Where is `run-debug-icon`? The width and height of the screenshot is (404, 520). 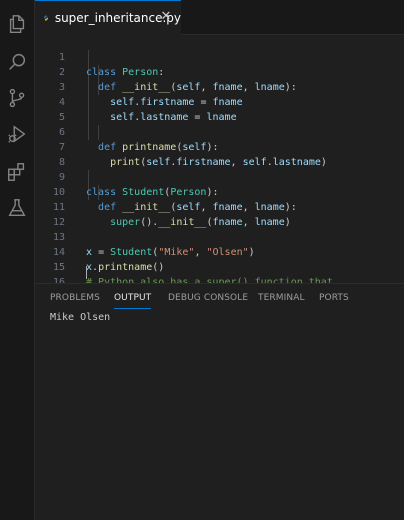 run-debug-icon is located at coordinates (17, 134).